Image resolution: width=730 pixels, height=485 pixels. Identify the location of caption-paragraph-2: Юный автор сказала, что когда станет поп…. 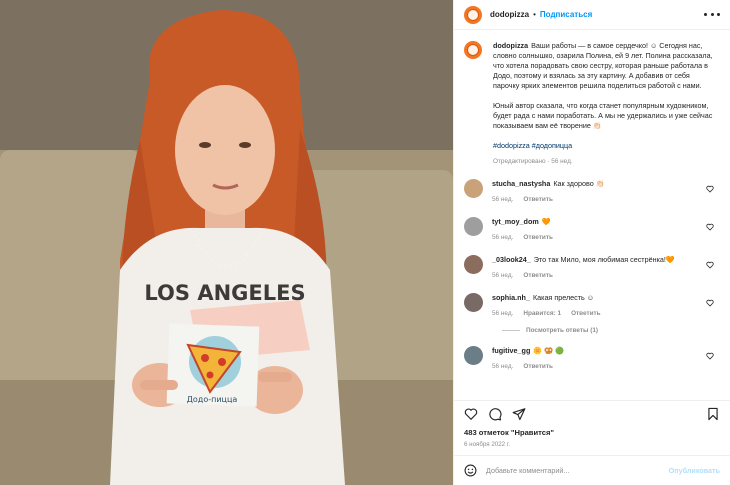
(603, 115).